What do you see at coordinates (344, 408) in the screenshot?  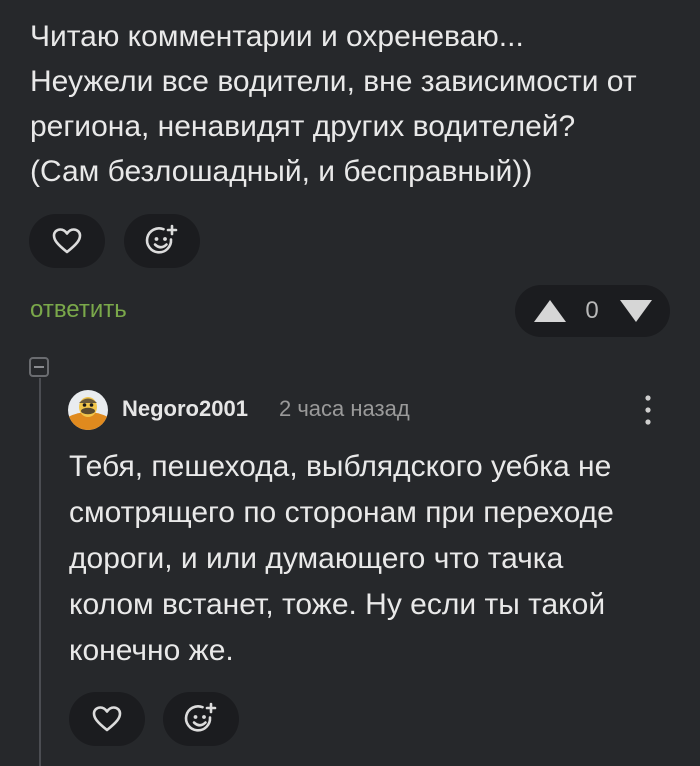 I see `comment-timestamp: 2 часа назад` at bounding box center [344, 408].